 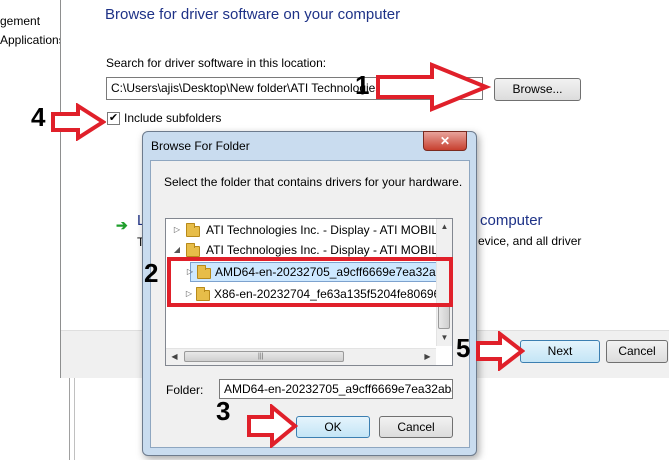 What do you see at coordinates (151, 273) in the screenshot?
I see `step-number-2: 2` at bounding box center [151, 273].